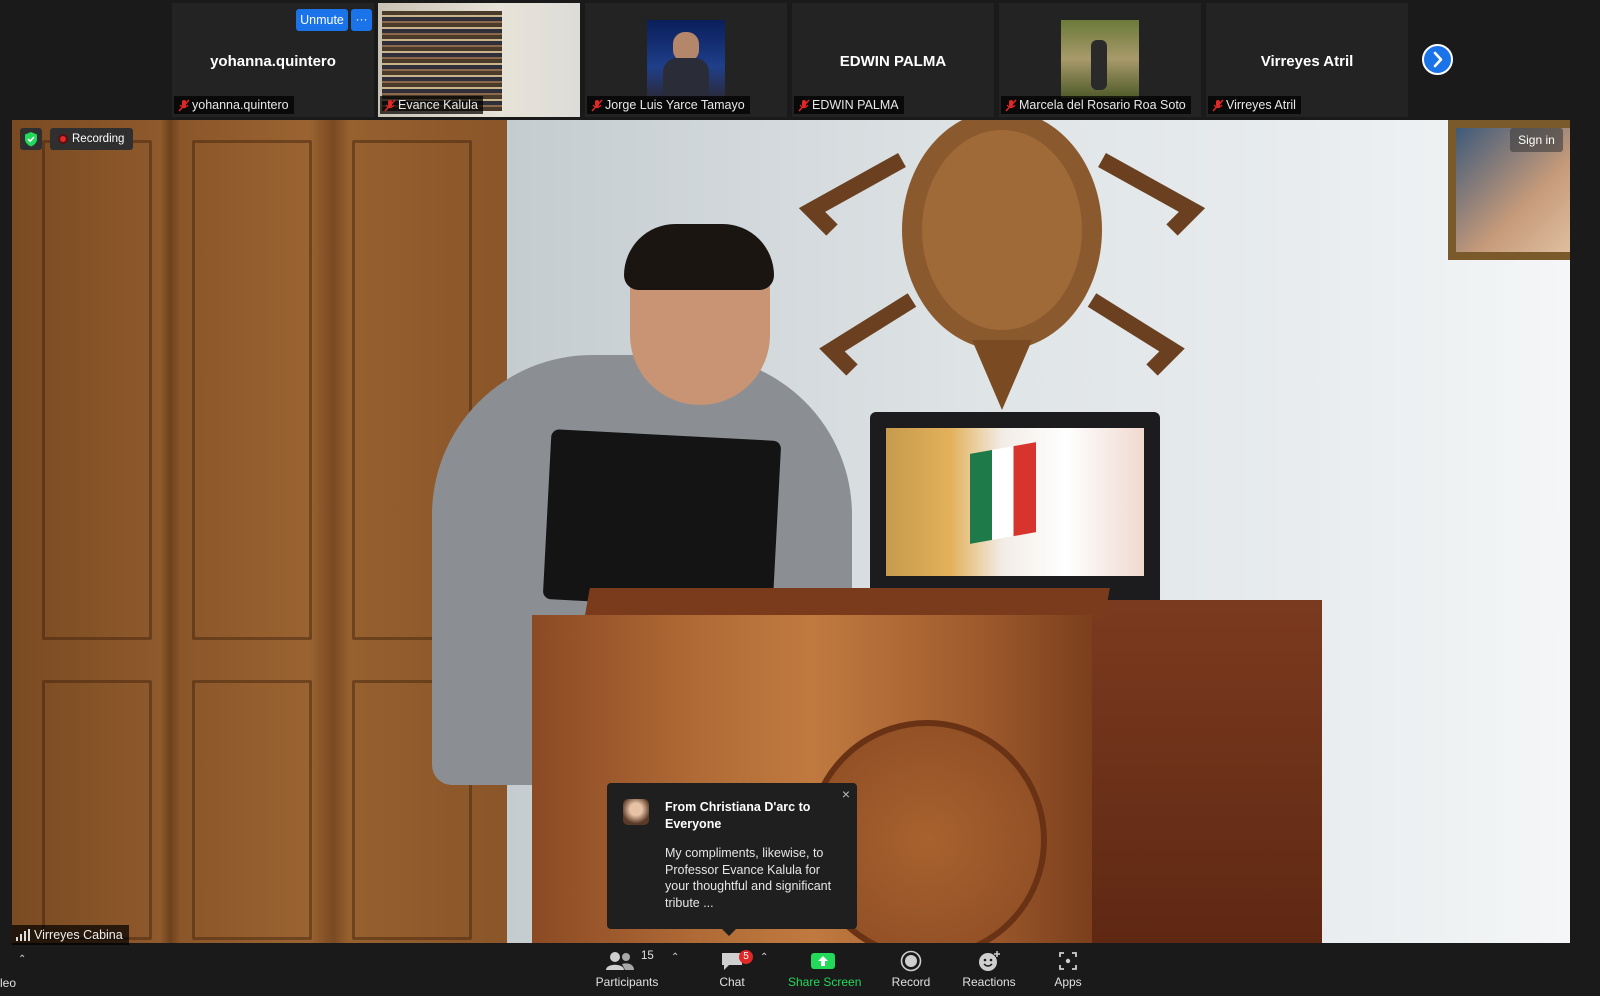  Describe the element at coordinates (1536, 140) in the screenshot. I see `sign-in-button: Sign in` at that location.